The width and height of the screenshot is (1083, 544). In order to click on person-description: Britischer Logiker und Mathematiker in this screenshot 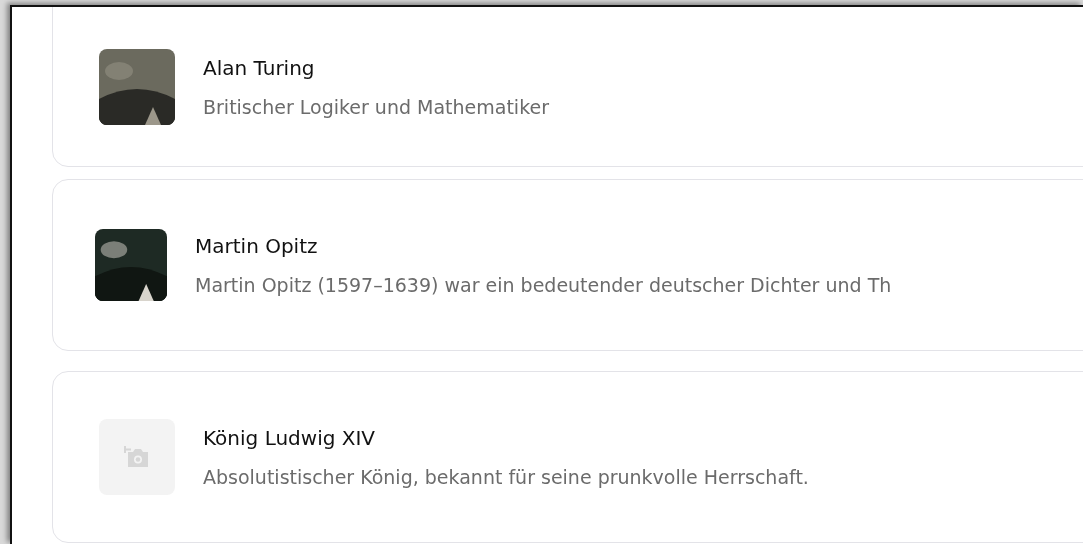, I will do `click(376, 107)`.